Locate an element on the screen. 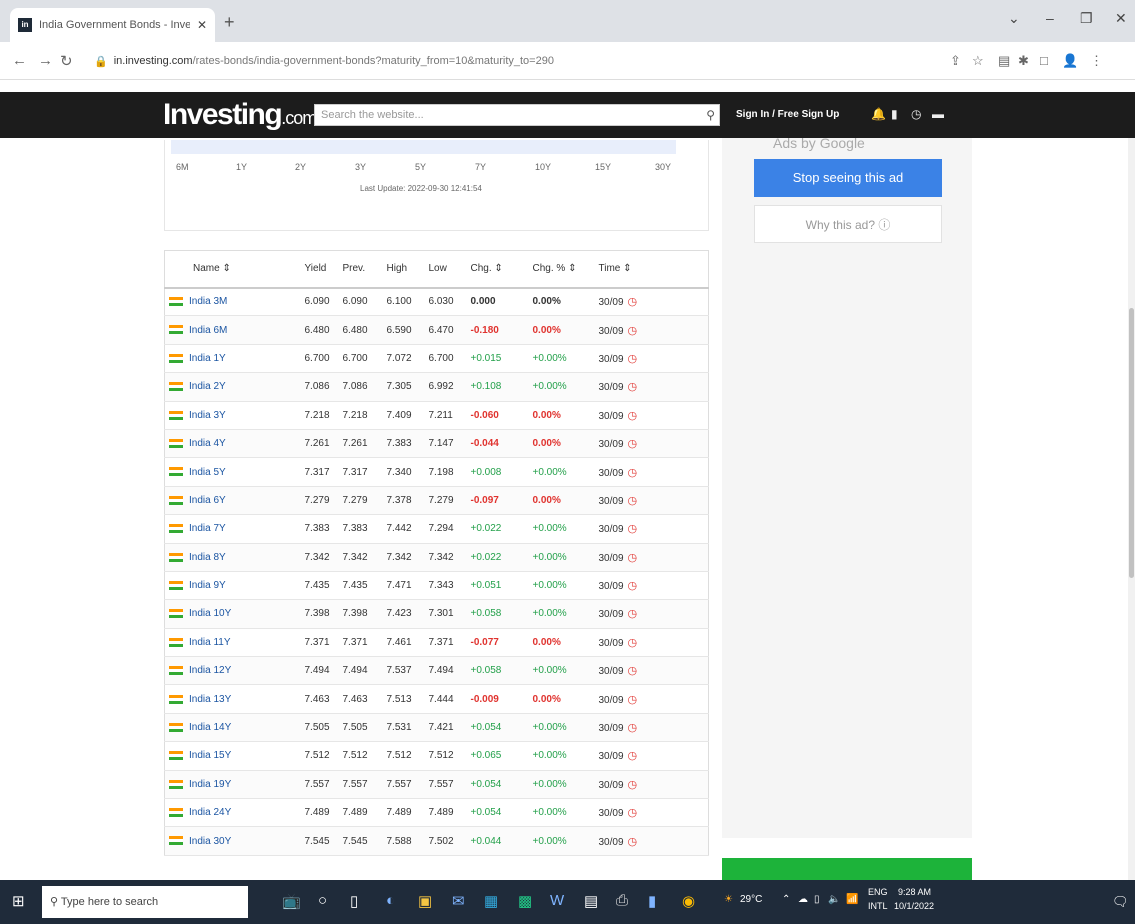  stop-seeing-ad-button: Stop seeing this ad is located at coordinates (848, 178).